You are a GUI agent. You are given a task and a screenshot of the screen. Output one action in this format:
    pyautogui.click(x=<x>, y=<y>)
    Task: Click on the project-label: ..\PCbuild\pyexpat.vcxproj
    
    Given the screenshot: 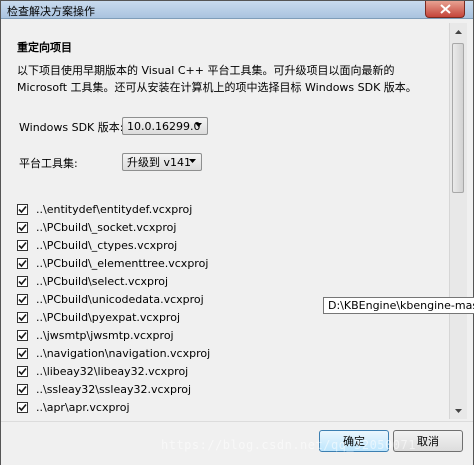 What is the action you would take?
    pyautogui.click(x=108, y=317)
    